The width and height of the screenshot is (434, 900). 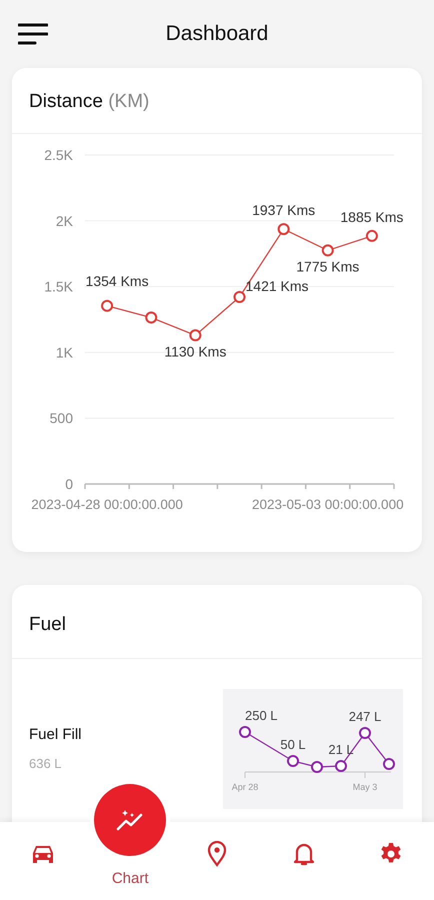 What do you see at coordinates (293, 744) in the screenshot?
I see `data-label: 50 L` at bounding box center [293, 744].